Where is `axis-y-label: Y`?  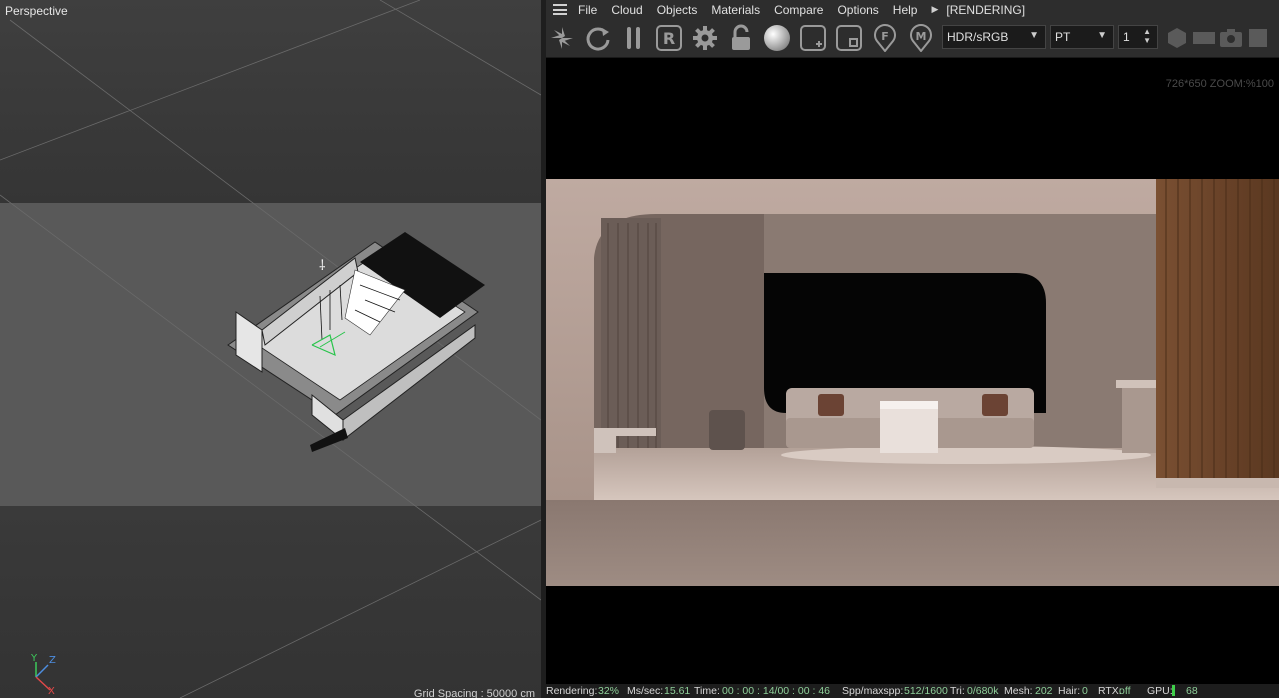
axis-y-label: Y is located at coordinates (34, 658).